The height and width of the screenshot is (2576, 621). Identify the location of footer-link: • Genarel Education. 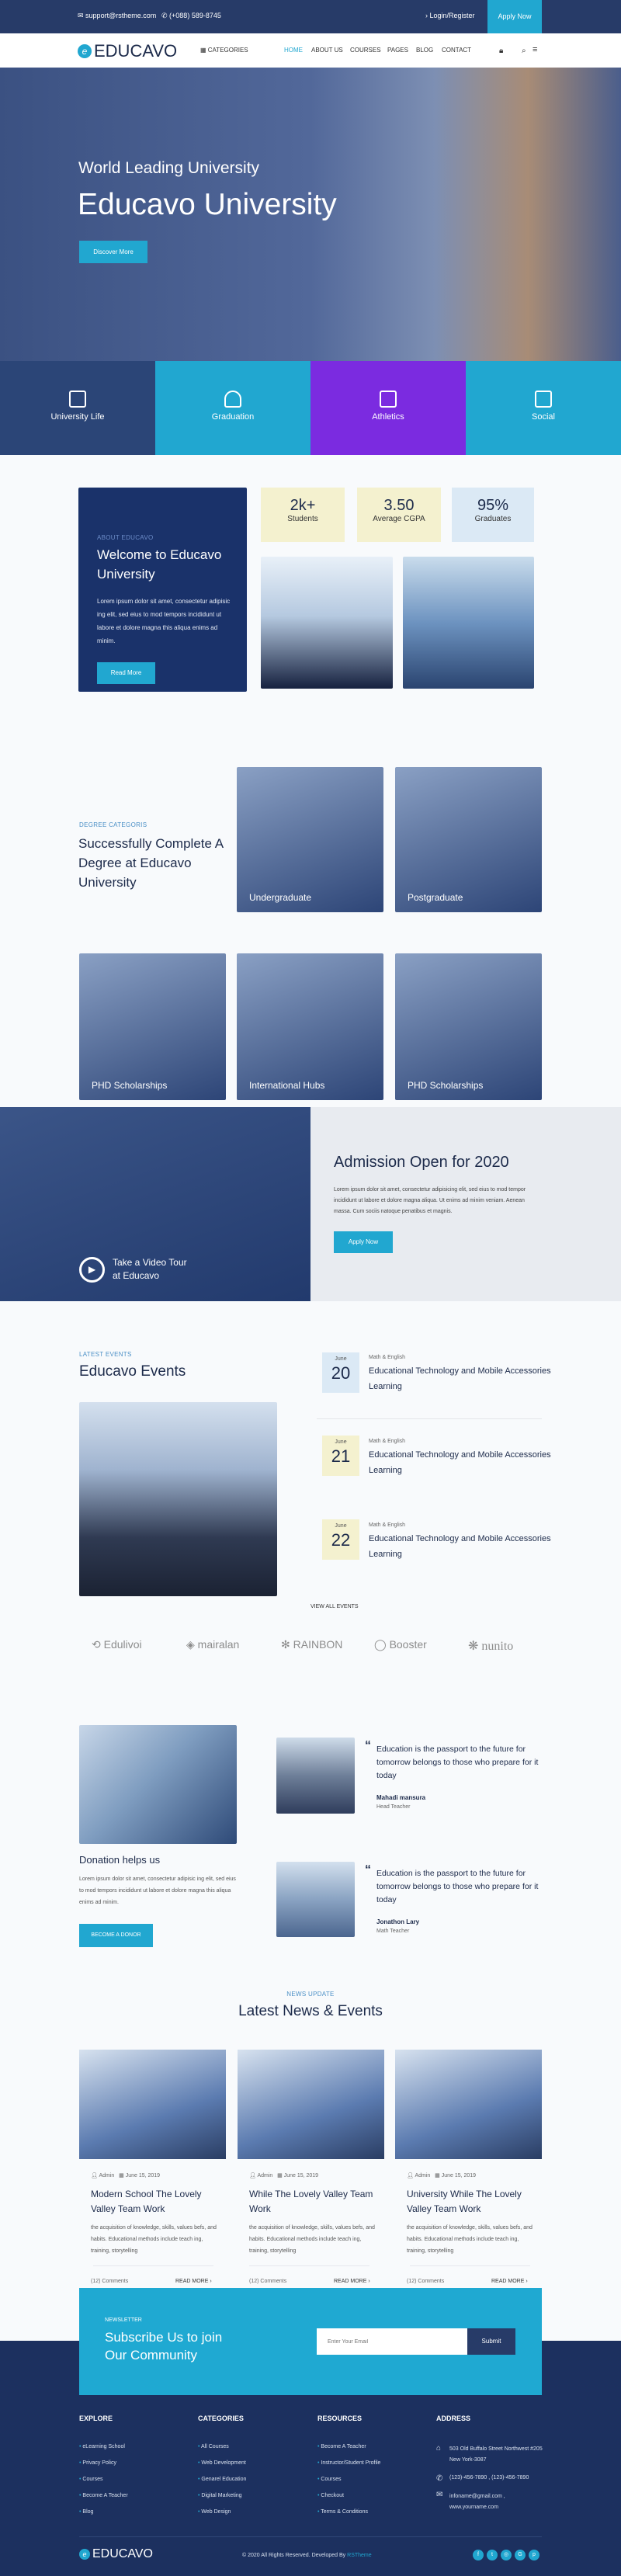
(222, 2479).